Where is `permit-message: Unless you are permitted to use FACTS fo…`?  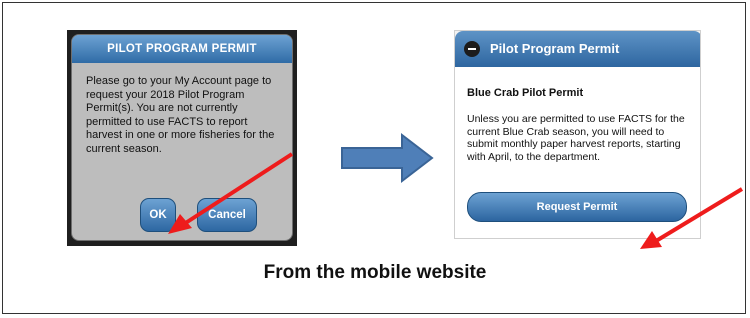
permit-message: Unless you are permitted to use FACTS fo… is located at coordinates (576, 138).